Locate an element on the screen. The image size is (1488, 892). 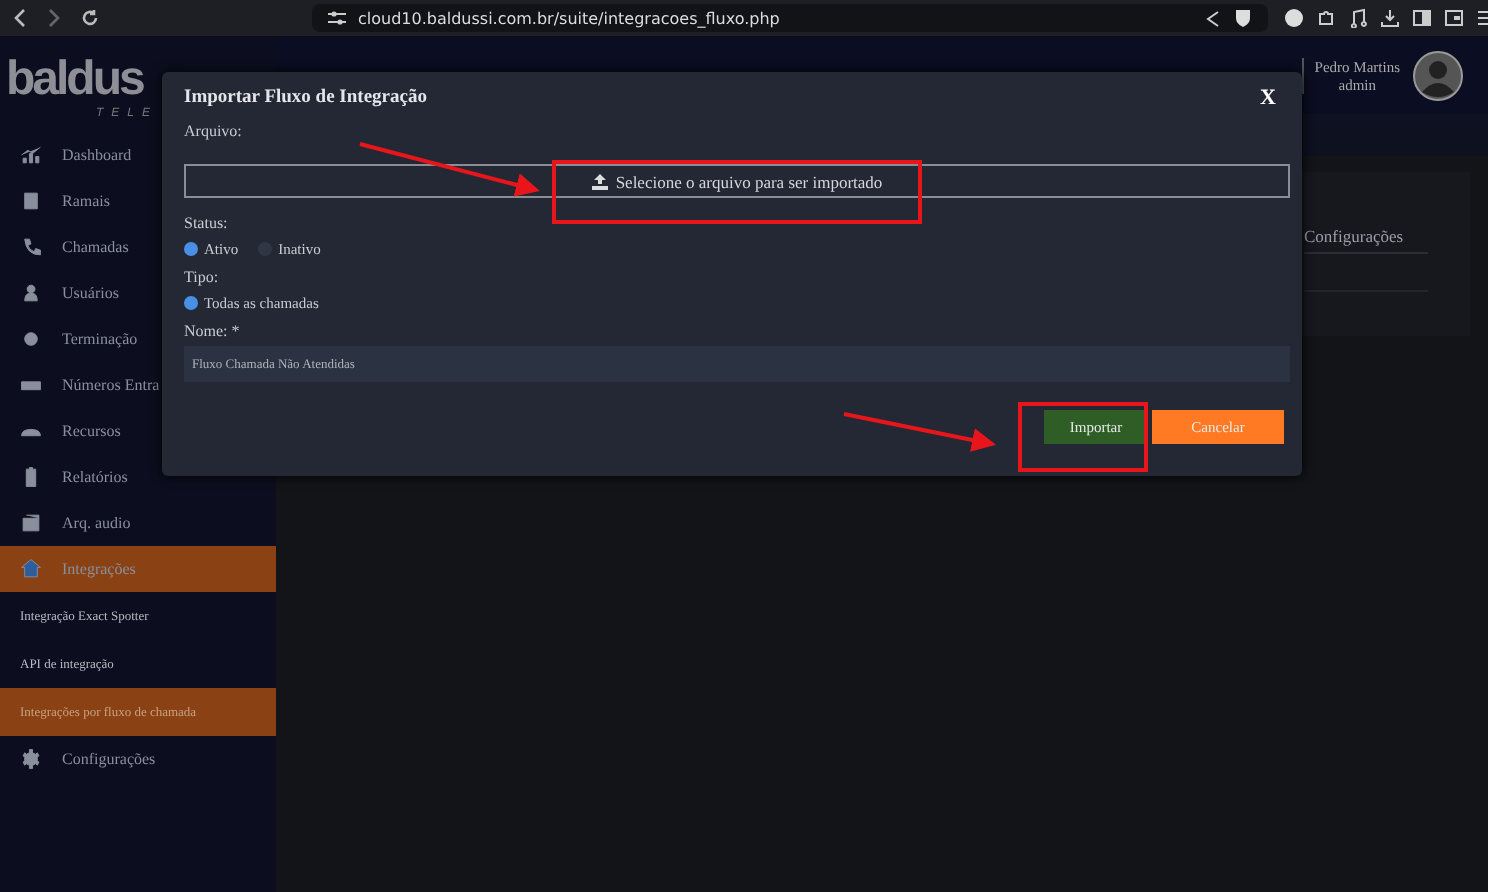
share-icon is located at coordinates (1213, 18).